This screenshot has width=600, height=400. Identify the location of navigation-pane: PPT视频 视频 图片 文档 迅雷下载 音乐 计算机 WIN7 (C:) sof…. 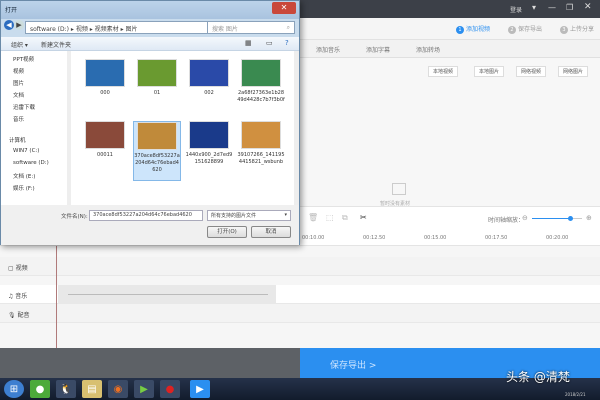
(36, 128).